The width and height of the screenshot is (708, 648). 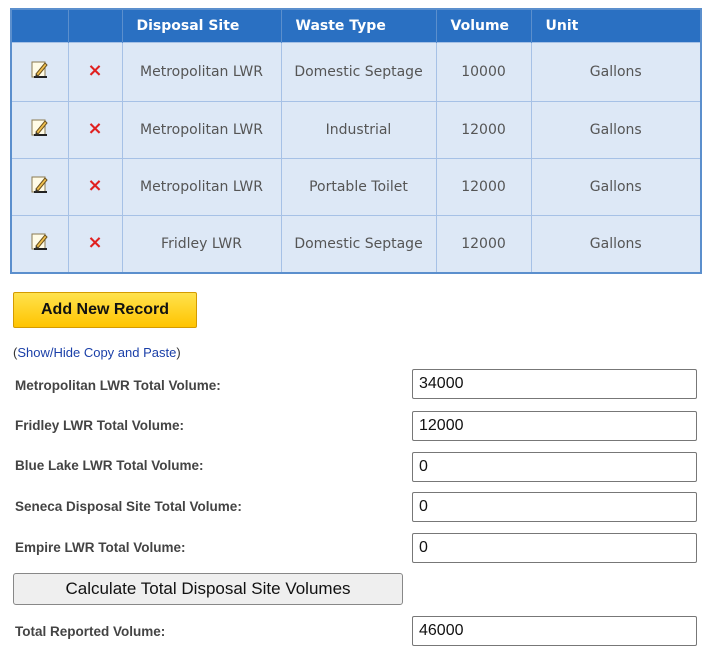 I want to click on seneca-total-label: Seneca Disposal Site Total Volume:, so click(x=128, y=506).